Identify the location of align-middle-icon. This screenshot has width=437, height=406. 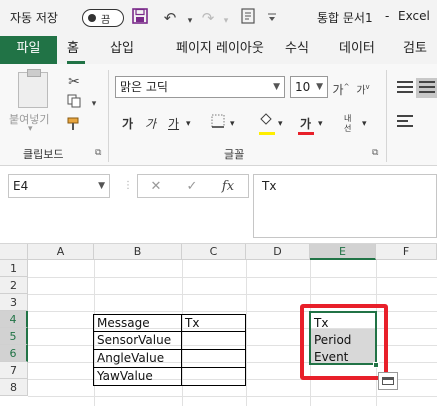
(426, 88).